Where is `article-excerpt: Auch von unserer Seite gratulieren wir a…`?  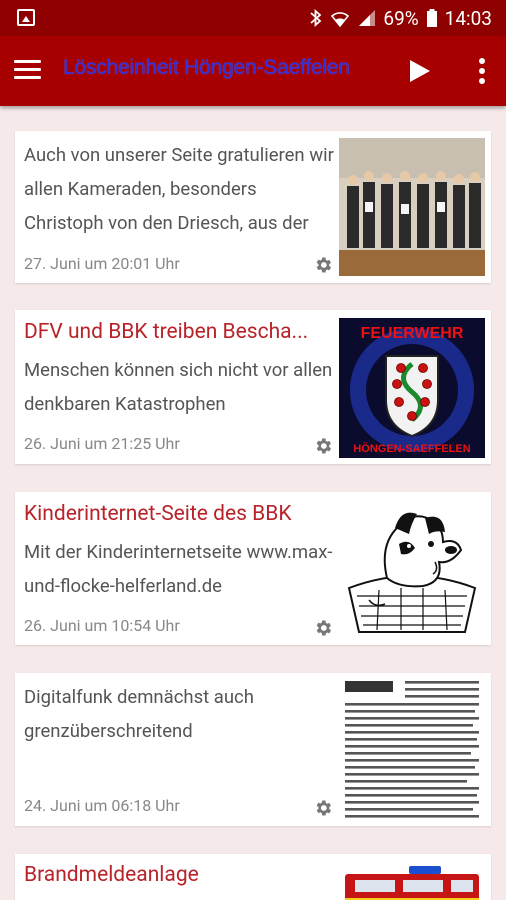 article-excerpt: Auch von unserer Seite gratulieren wir a… is located at coordinates (179, 189).